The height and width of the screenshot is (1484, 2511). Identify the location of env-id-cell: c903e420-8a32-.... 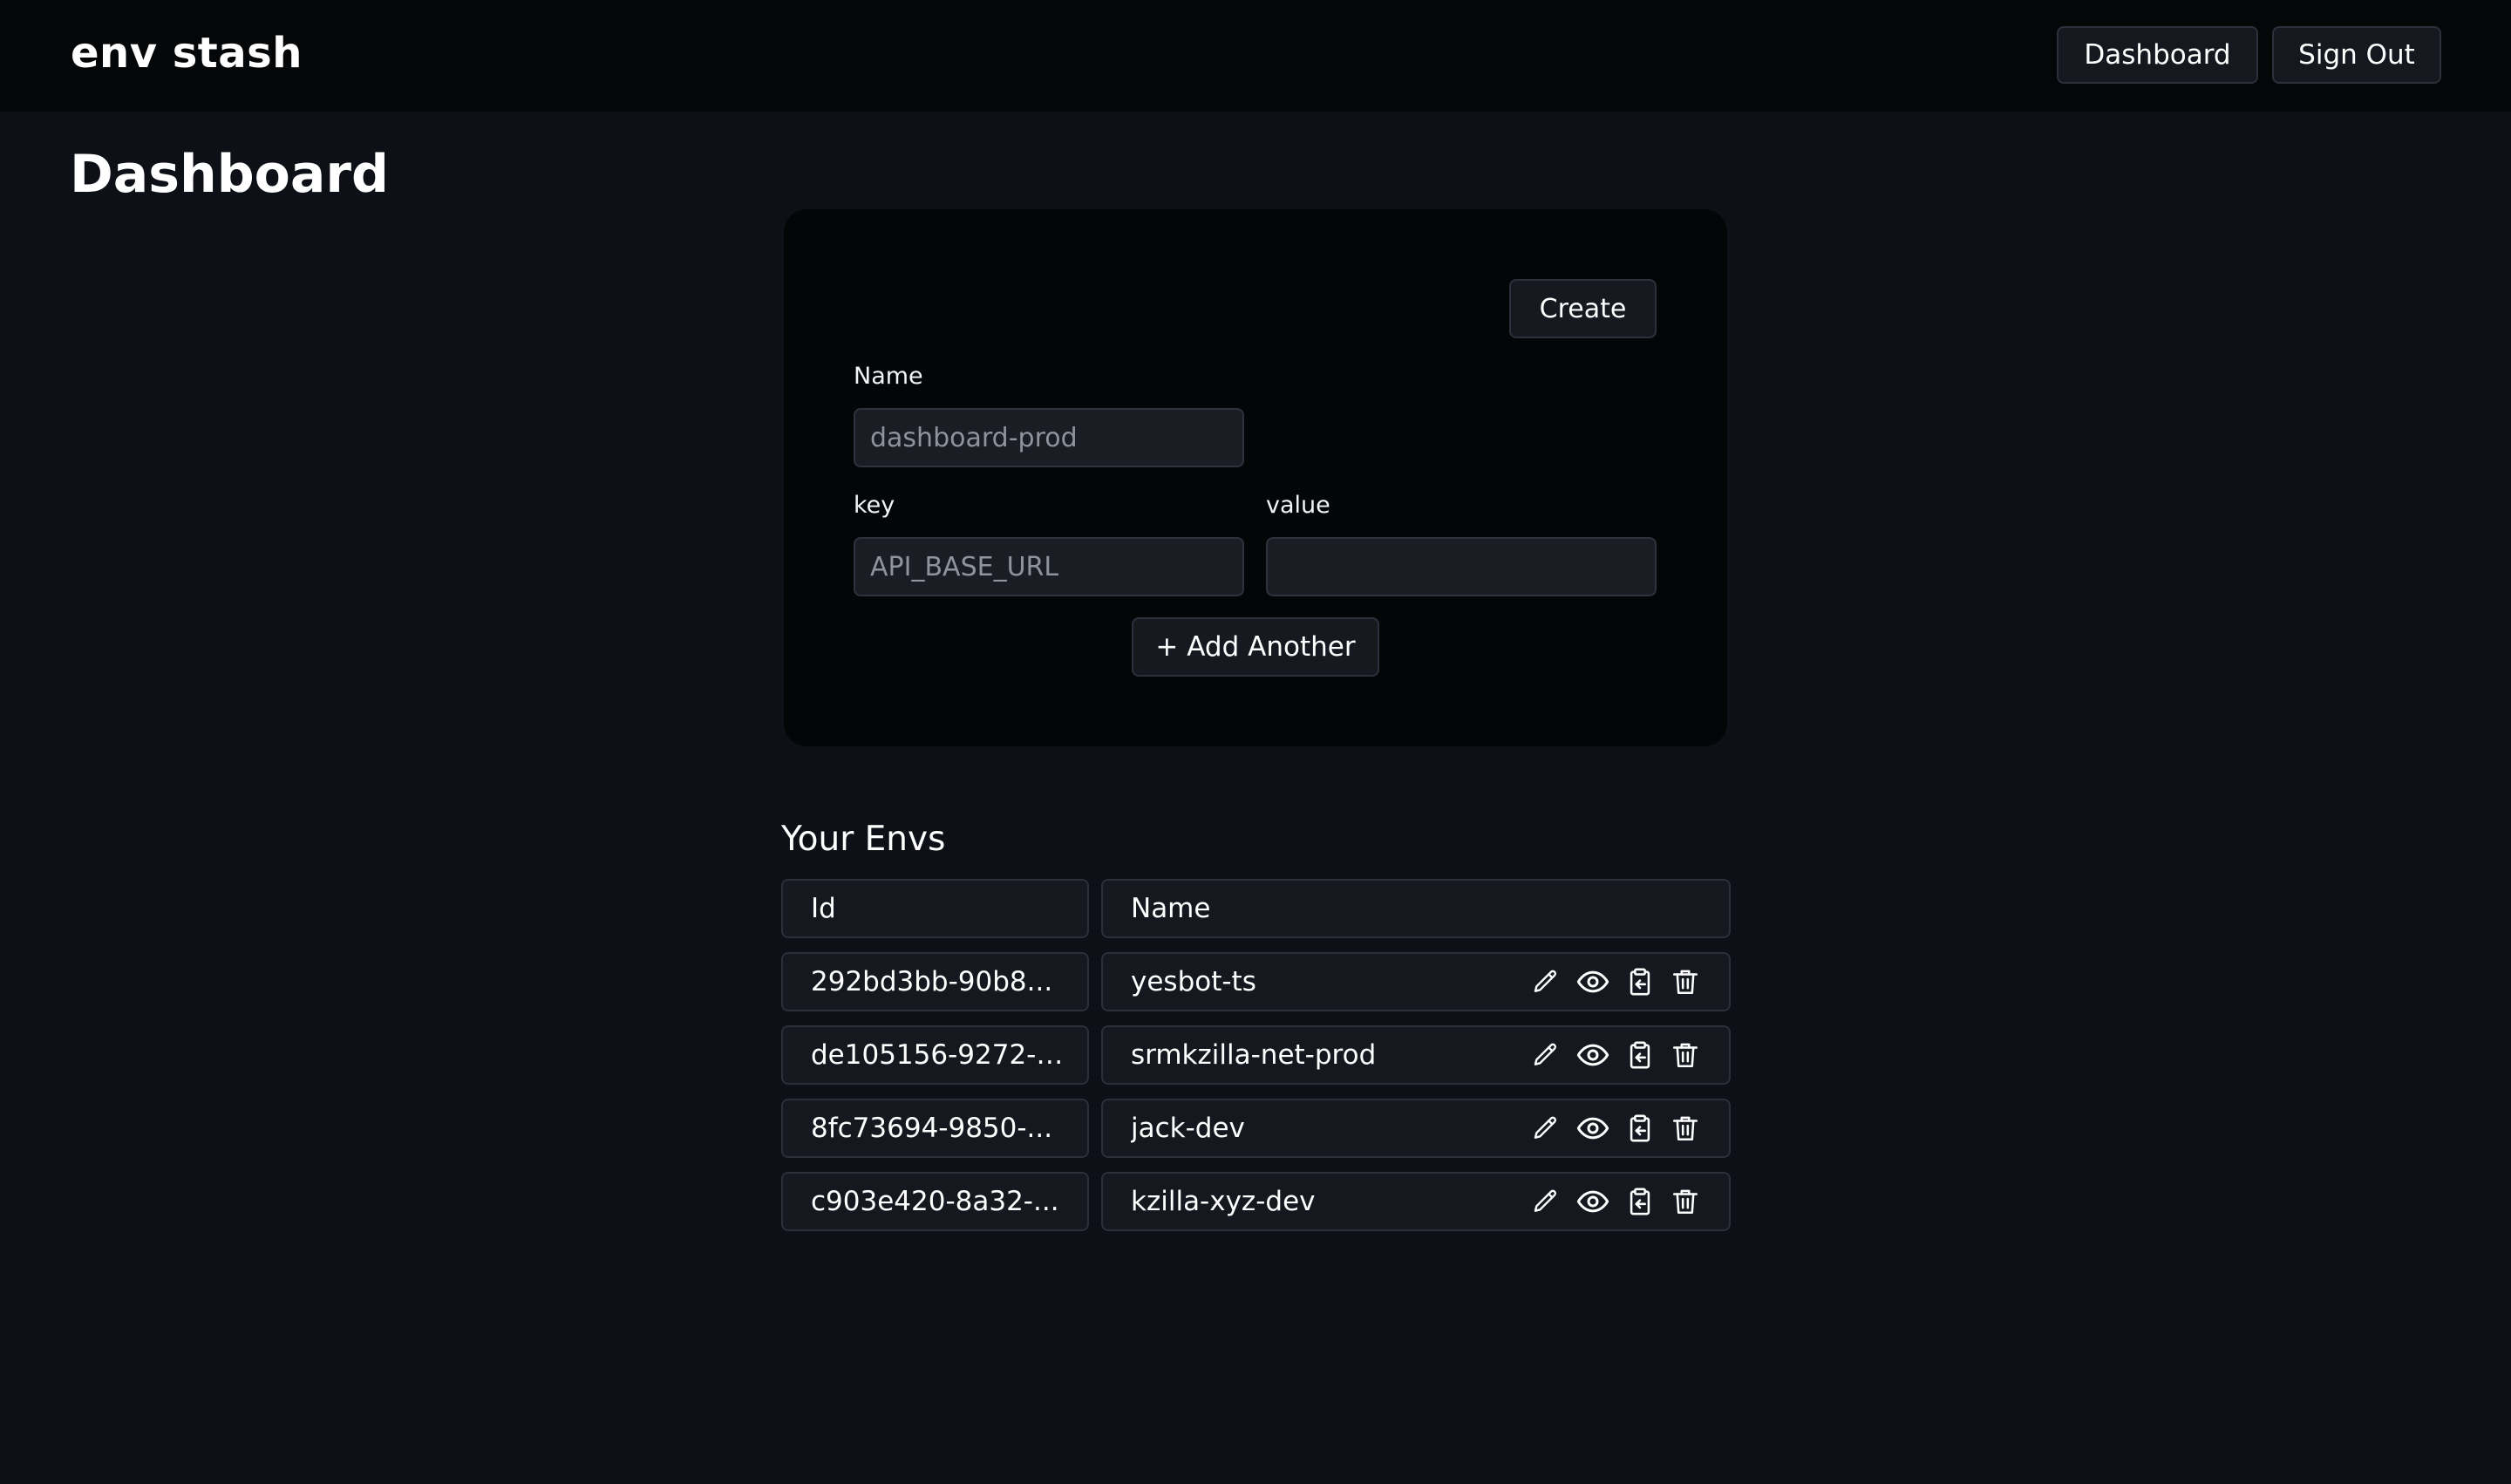
(935, 1201).